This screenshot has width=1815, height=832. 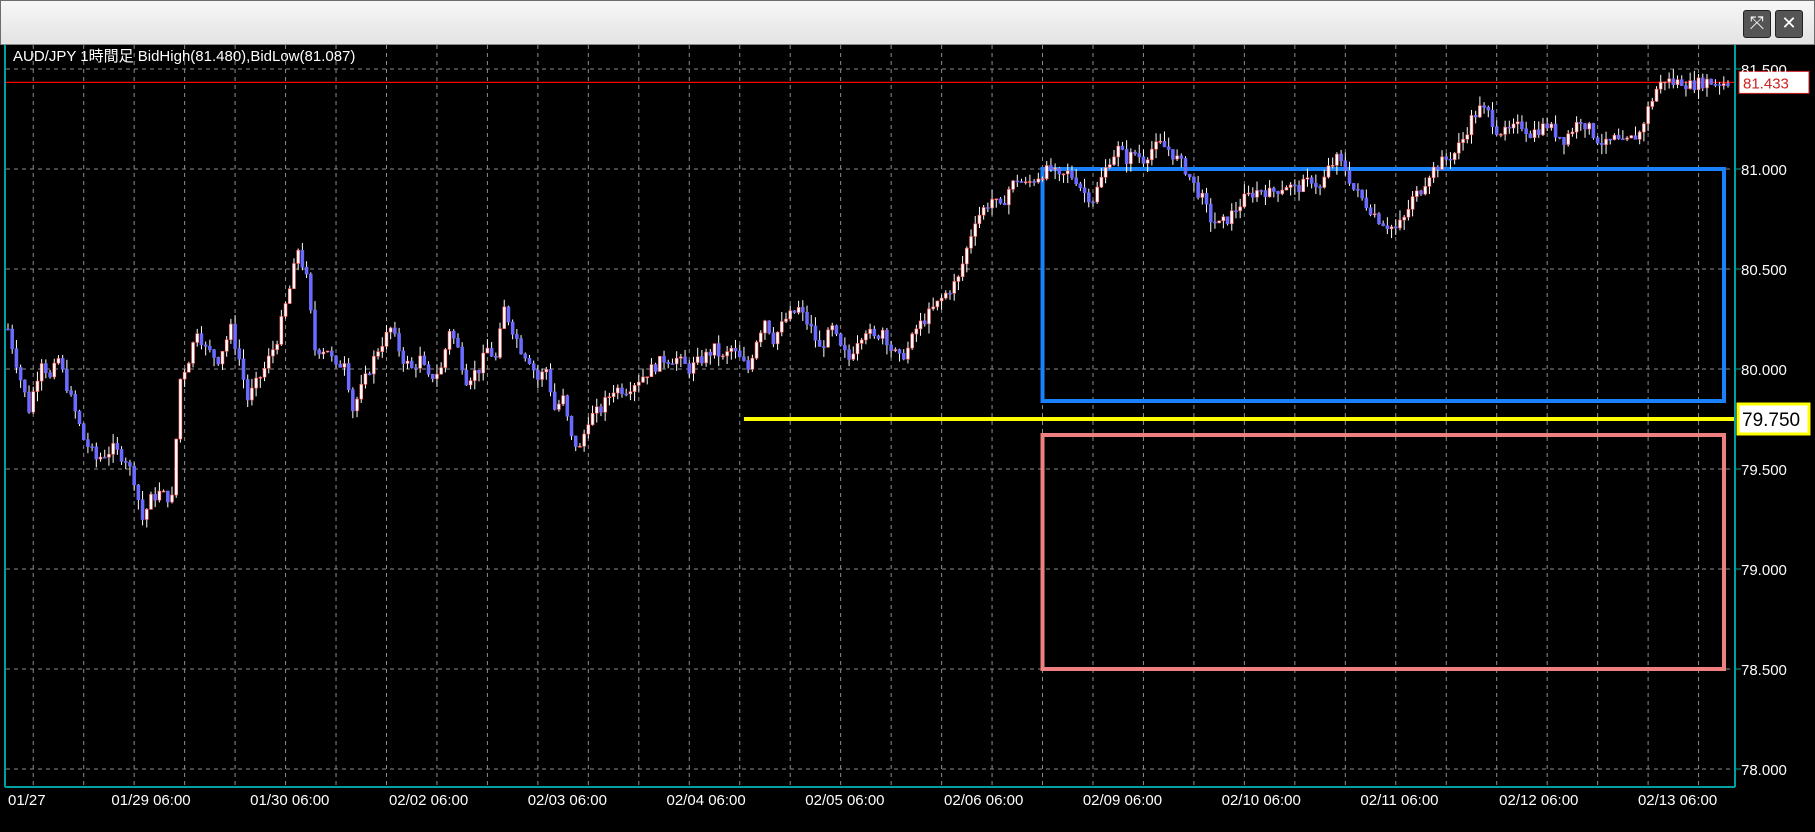 I want to click on expand-arrows-icon: ⤧, so click(x=1757, y=24).